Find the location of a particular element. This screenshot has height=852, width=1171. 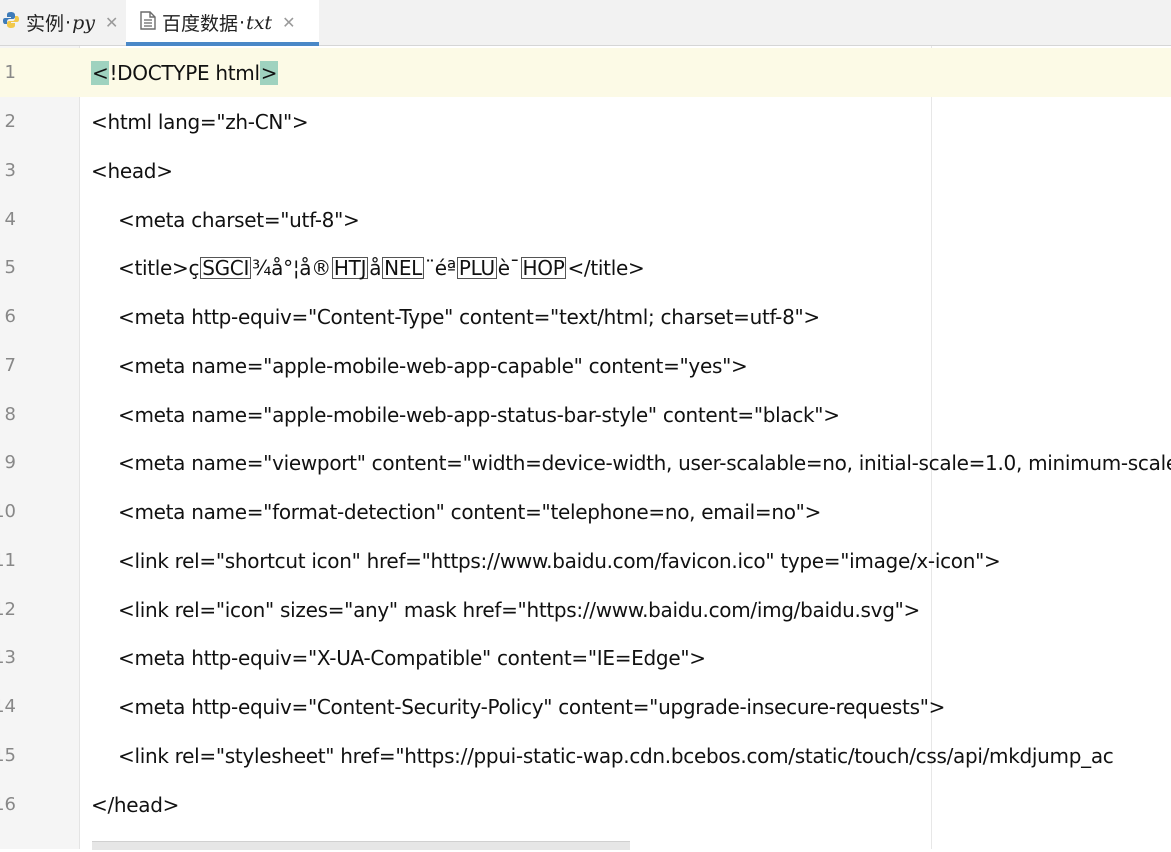

line-number: 6 is located at coordinates (10, 316).